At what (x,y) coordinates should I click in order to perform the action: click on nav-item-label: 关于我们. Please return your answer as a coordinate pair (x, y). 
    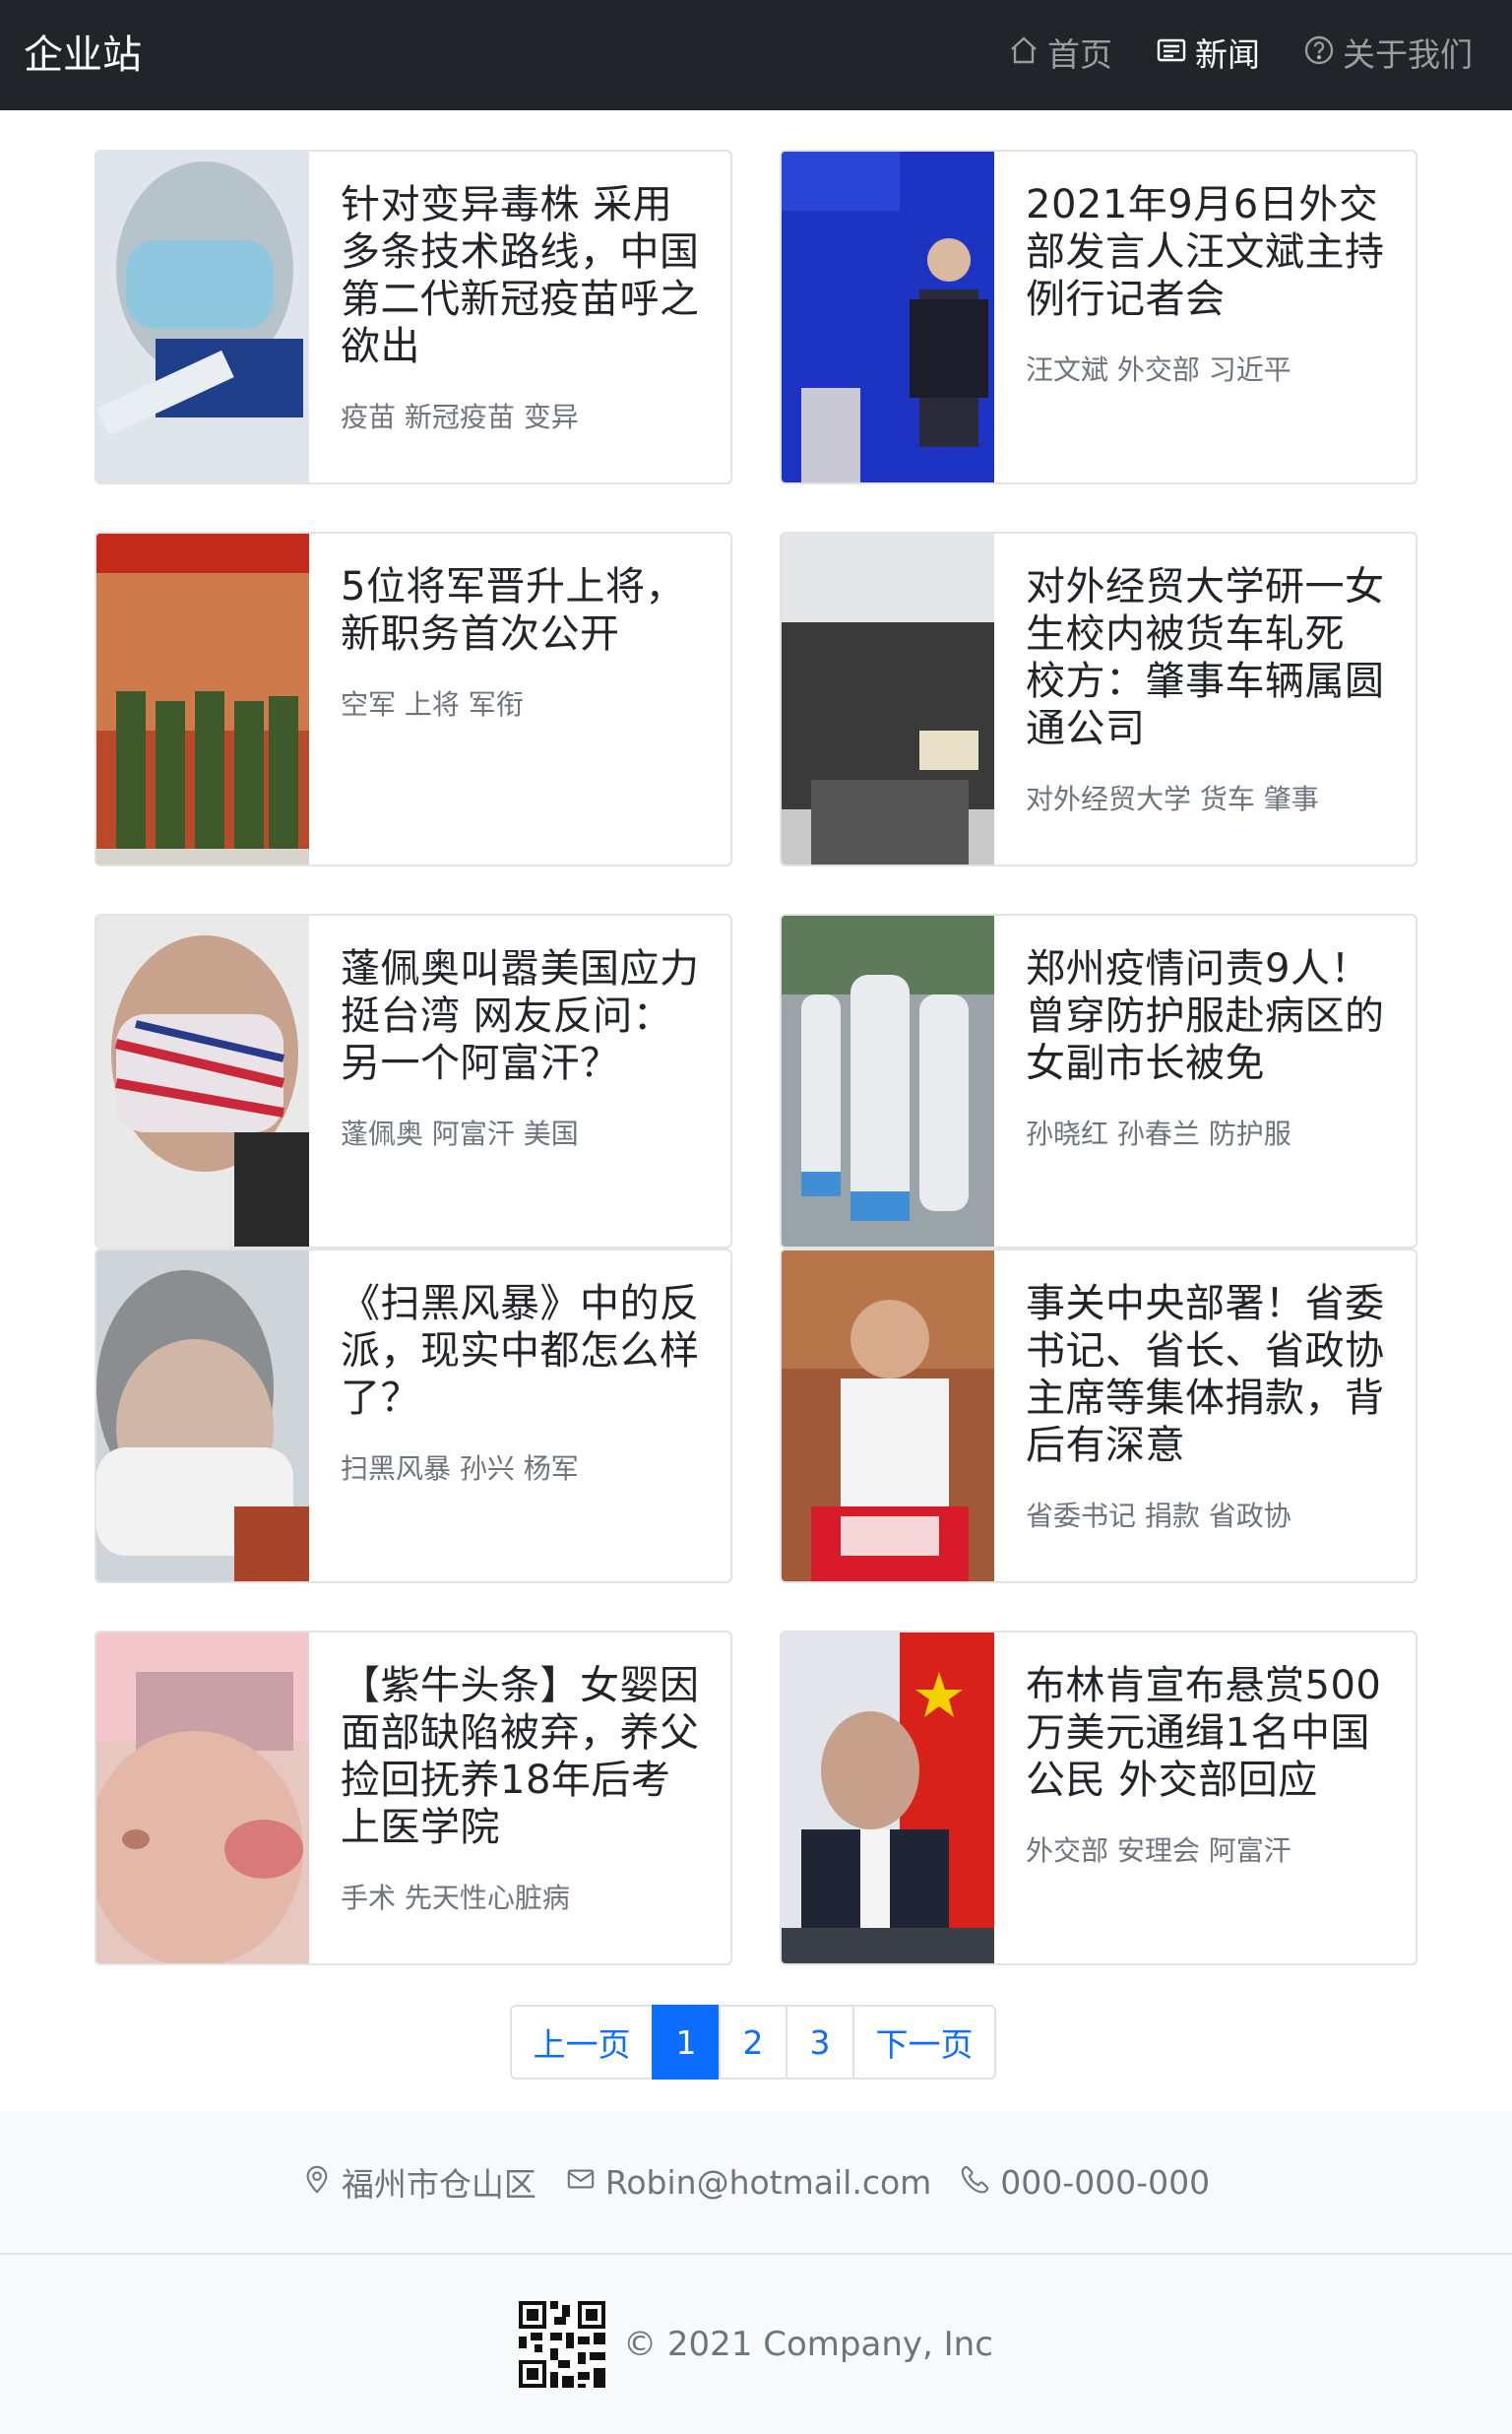
    Looking at the image, I should click on (1408, 54).